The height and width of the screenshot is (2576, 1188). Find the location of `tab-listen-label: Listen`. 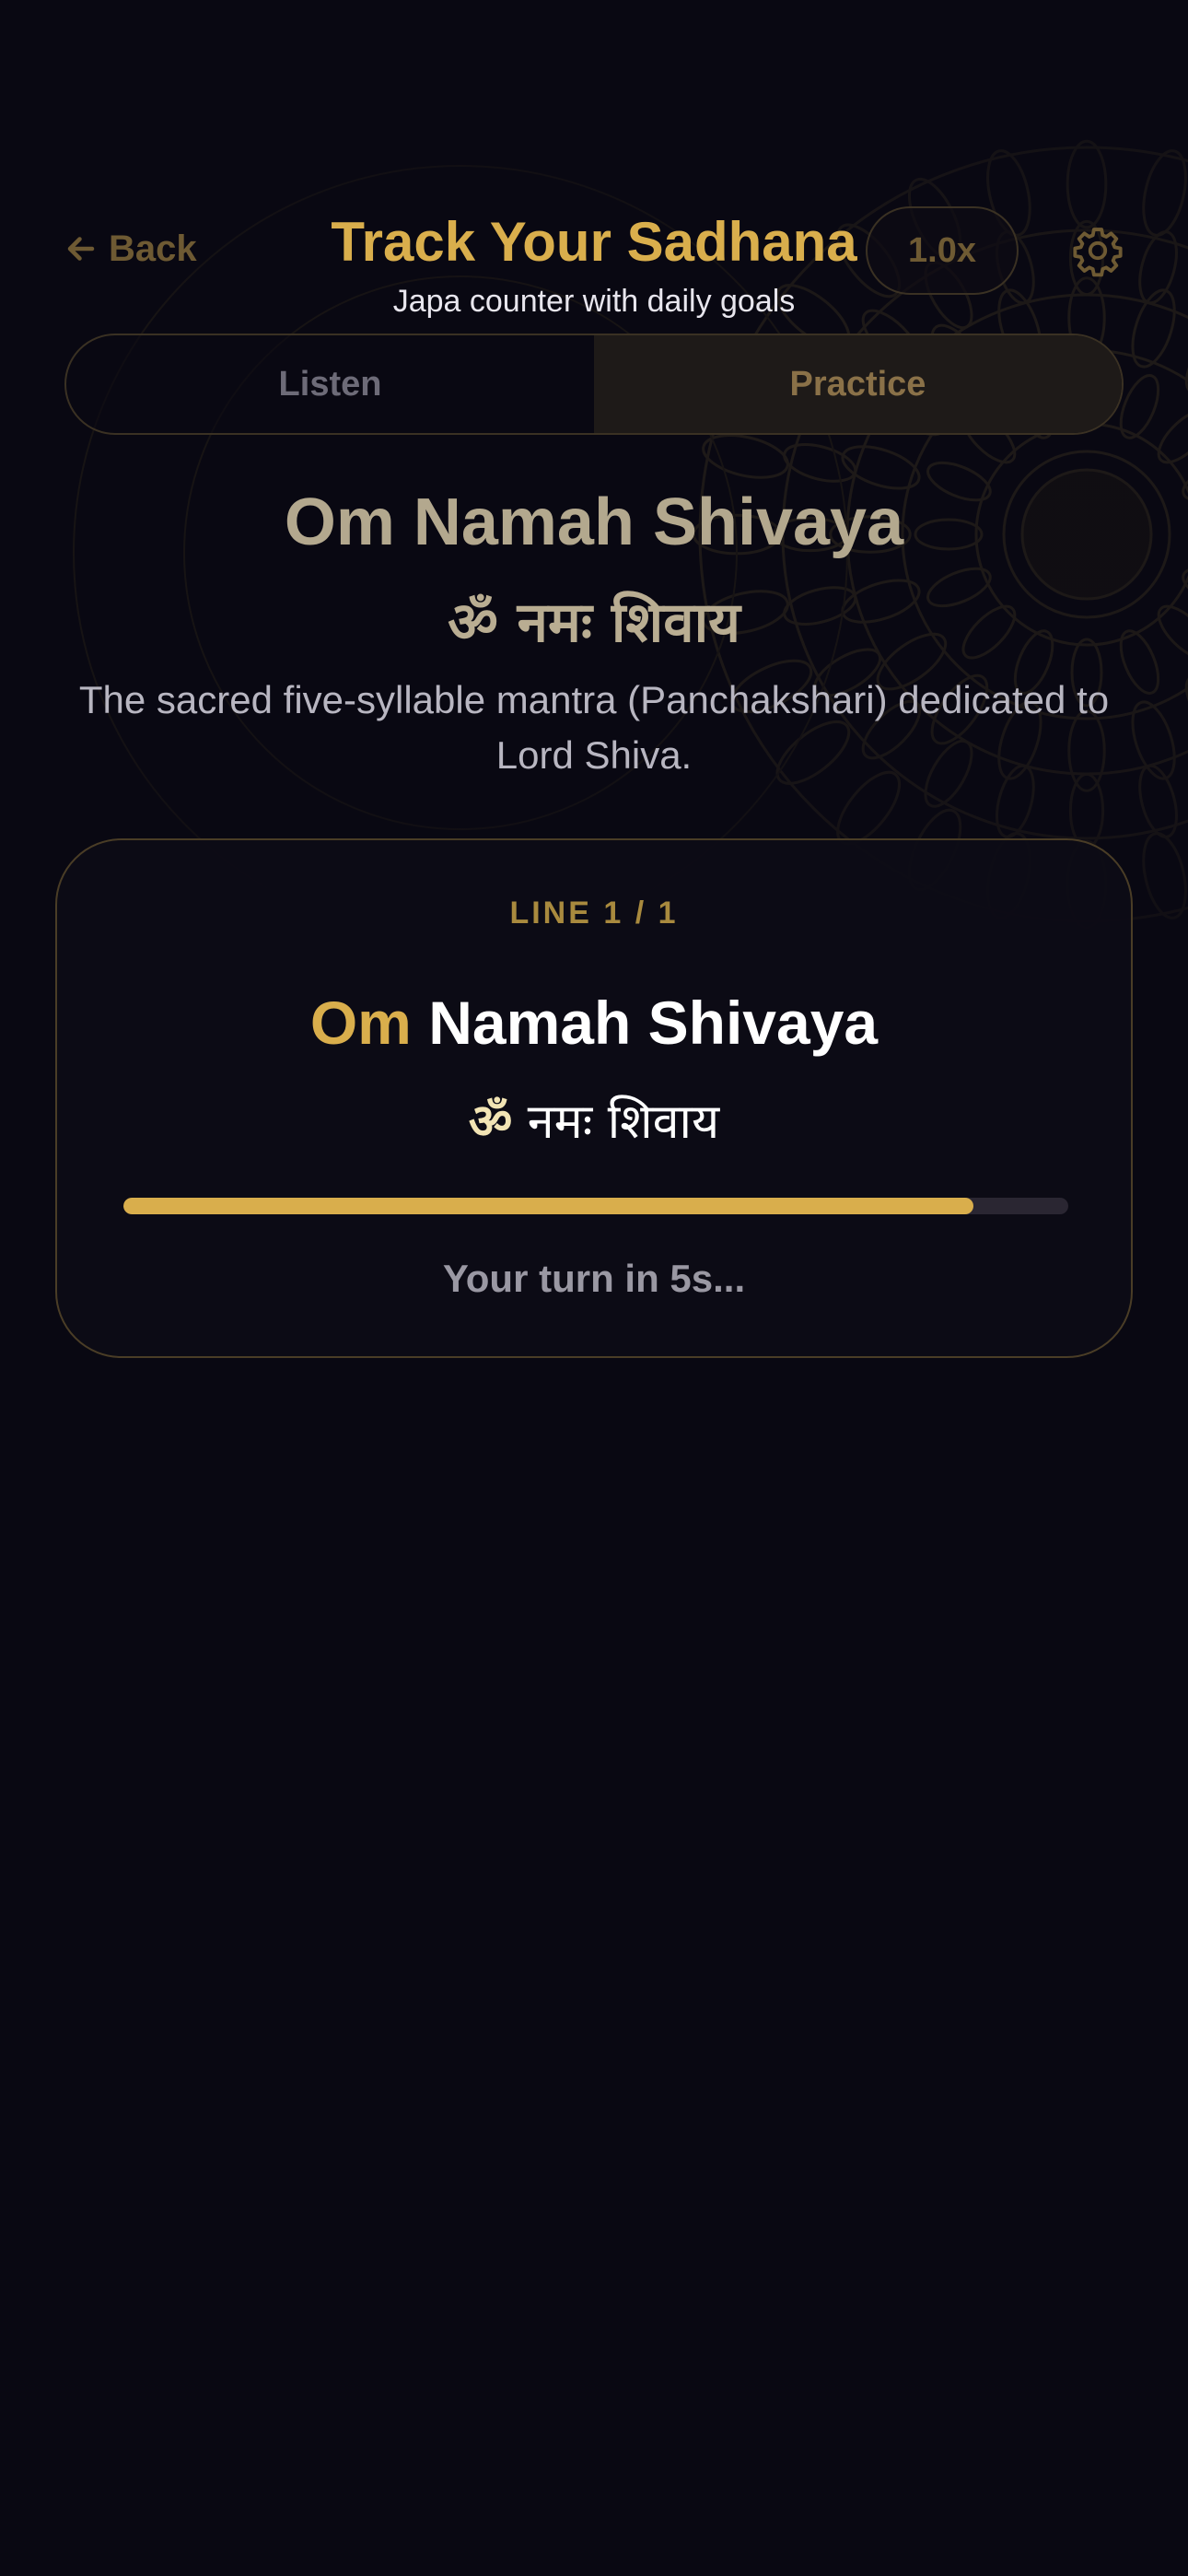

tab-listen-label: Listen is located at coordinates (330, 384).